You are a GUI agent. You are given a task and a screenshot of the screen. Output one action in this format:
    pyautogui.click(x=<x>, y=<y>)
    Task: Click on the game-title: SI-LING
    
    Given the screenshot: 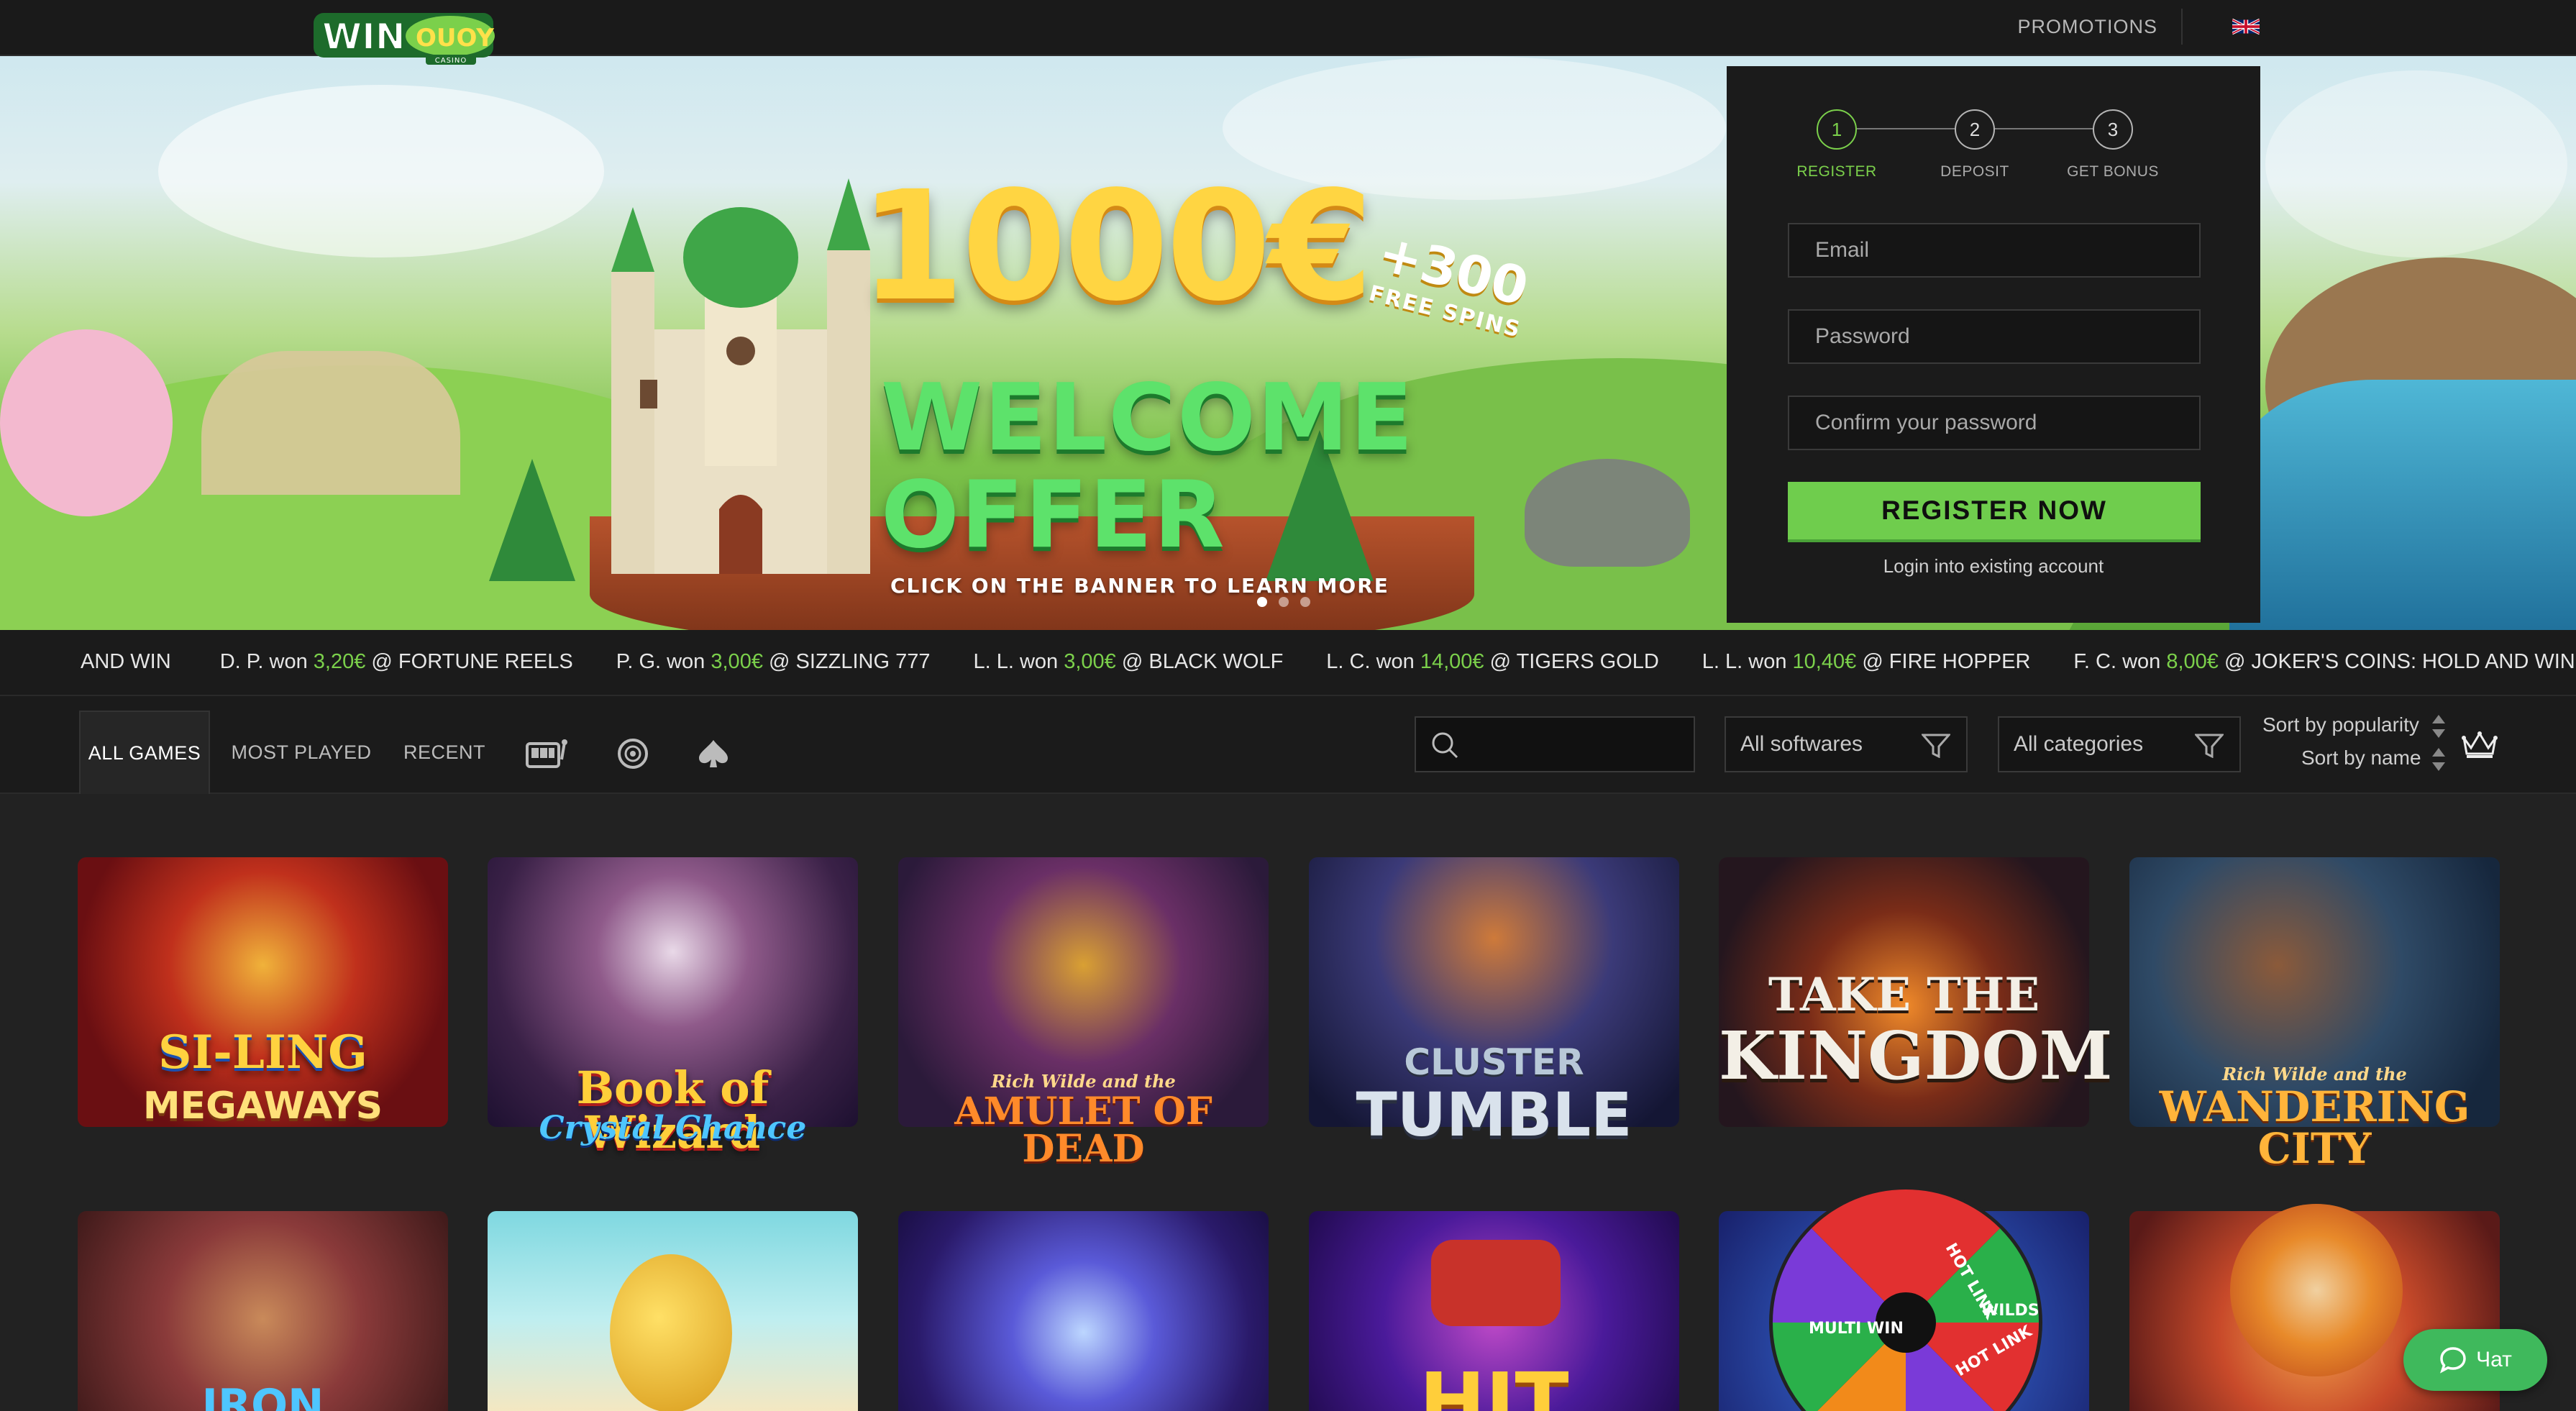 What is the action you would take?
    pyautogui.click(x=262, y=1052)
    